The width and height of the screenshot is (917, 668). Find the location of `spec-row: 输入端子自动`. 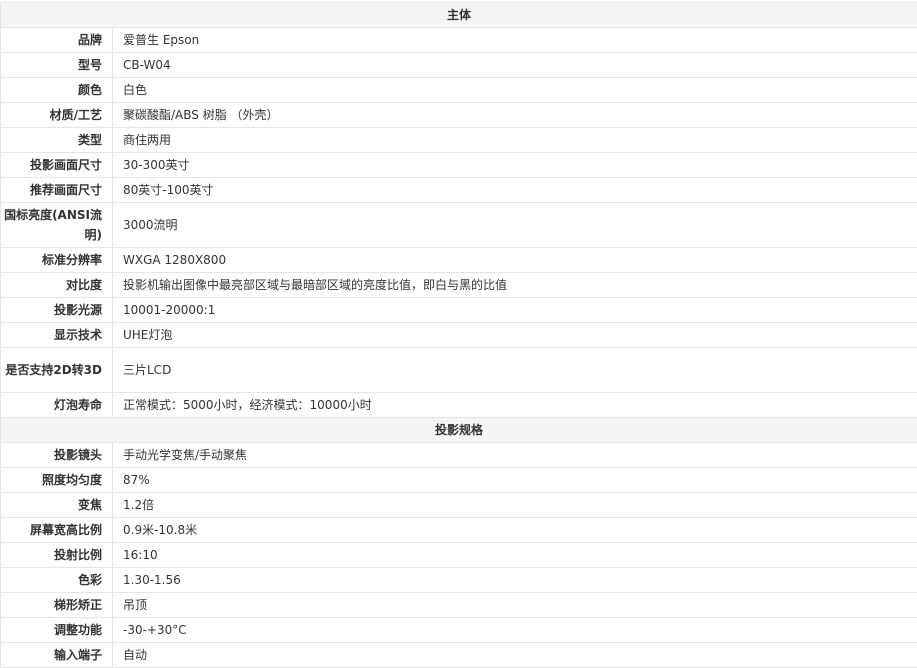

spec-row: 输入端子自动 is located at coordinates (459, 655).